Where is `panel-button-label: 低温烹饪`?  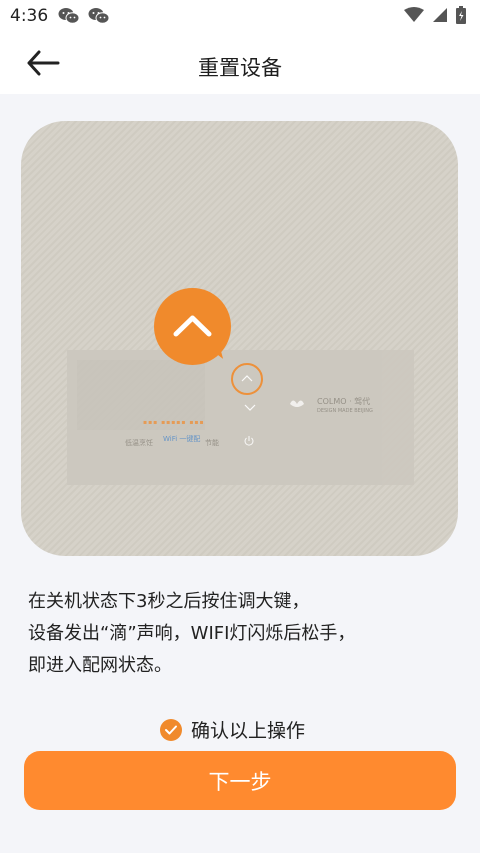
panel-button-label: 低温烹饪 is located at coordinates (139, 443).